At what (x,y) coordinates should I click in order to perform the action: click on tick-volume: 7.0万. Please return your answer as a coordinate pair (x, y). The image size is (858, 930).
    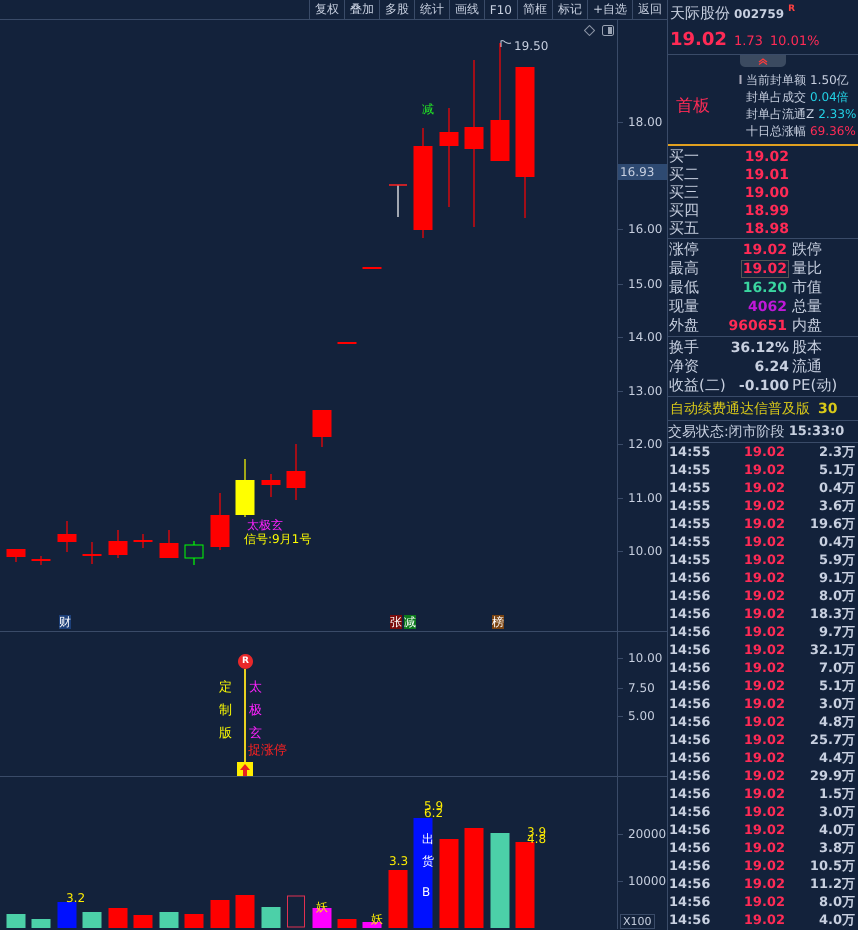
    Looking at the image, I should click on (836, 668).